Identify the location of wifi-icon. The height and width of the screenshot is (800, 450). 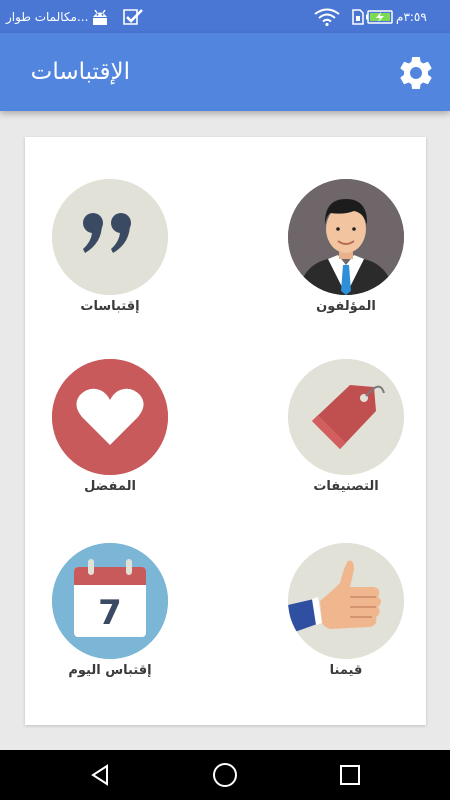
(327, 16).